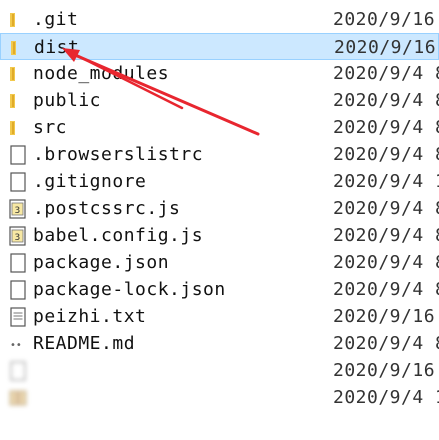 This screenshot has height=440, width=439. What do you see at coordinates (219, 127) in the screenshot?
I see `file-row: src 2020/9/4 8:` at bounding box center [219, 127].